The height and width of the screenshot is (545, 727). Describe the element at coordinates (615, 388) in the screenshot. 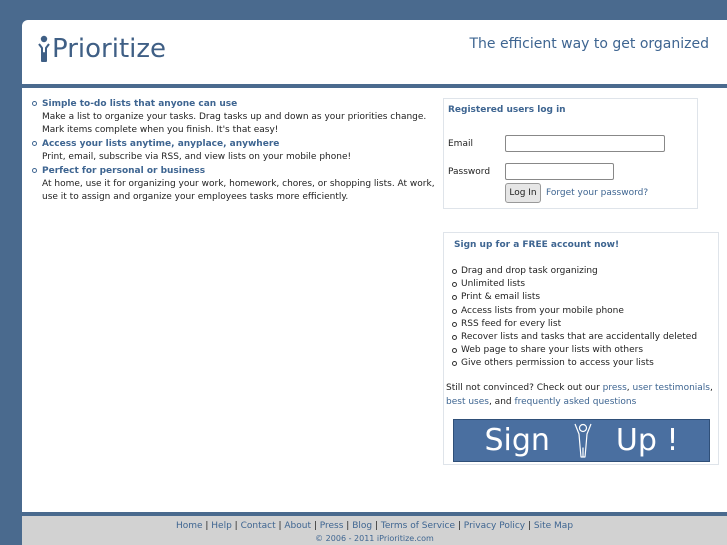

I see `press-link: press` at that location.